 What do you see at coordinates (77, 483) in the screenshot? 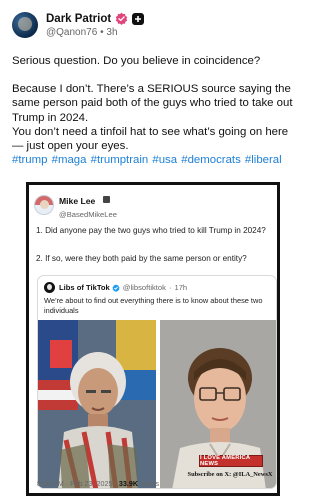
I see `timestamp-text: 8:50 PM · Feb 23, 2025 ·` at bounding box center [77, 483].